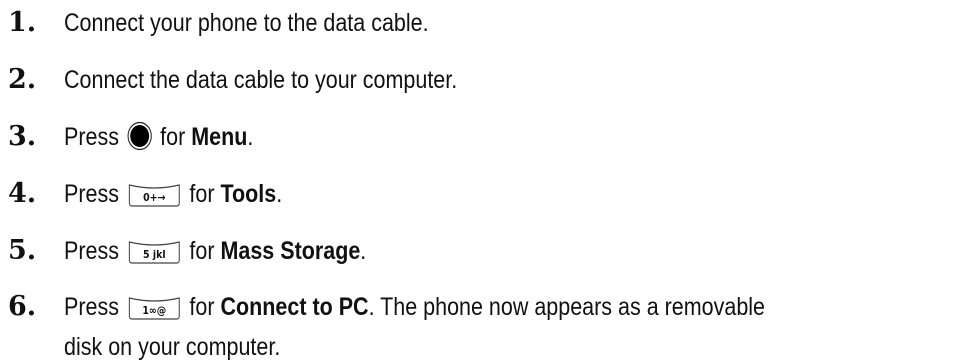 This screenshot has height=364, width=962. Describe the element at coordinates (158, 140) in the screenshot. I see `step-text: Press for Menu.` at that location.